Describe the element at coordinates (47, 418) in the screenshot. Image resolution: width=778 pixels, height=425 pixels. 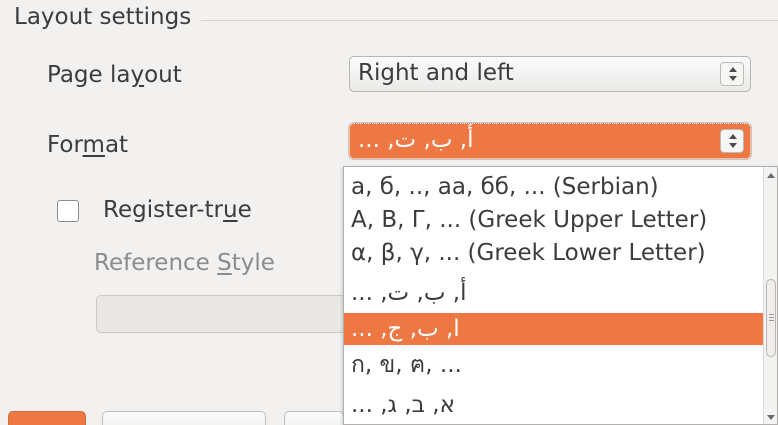
I see `dialog-button-primary` at that location.